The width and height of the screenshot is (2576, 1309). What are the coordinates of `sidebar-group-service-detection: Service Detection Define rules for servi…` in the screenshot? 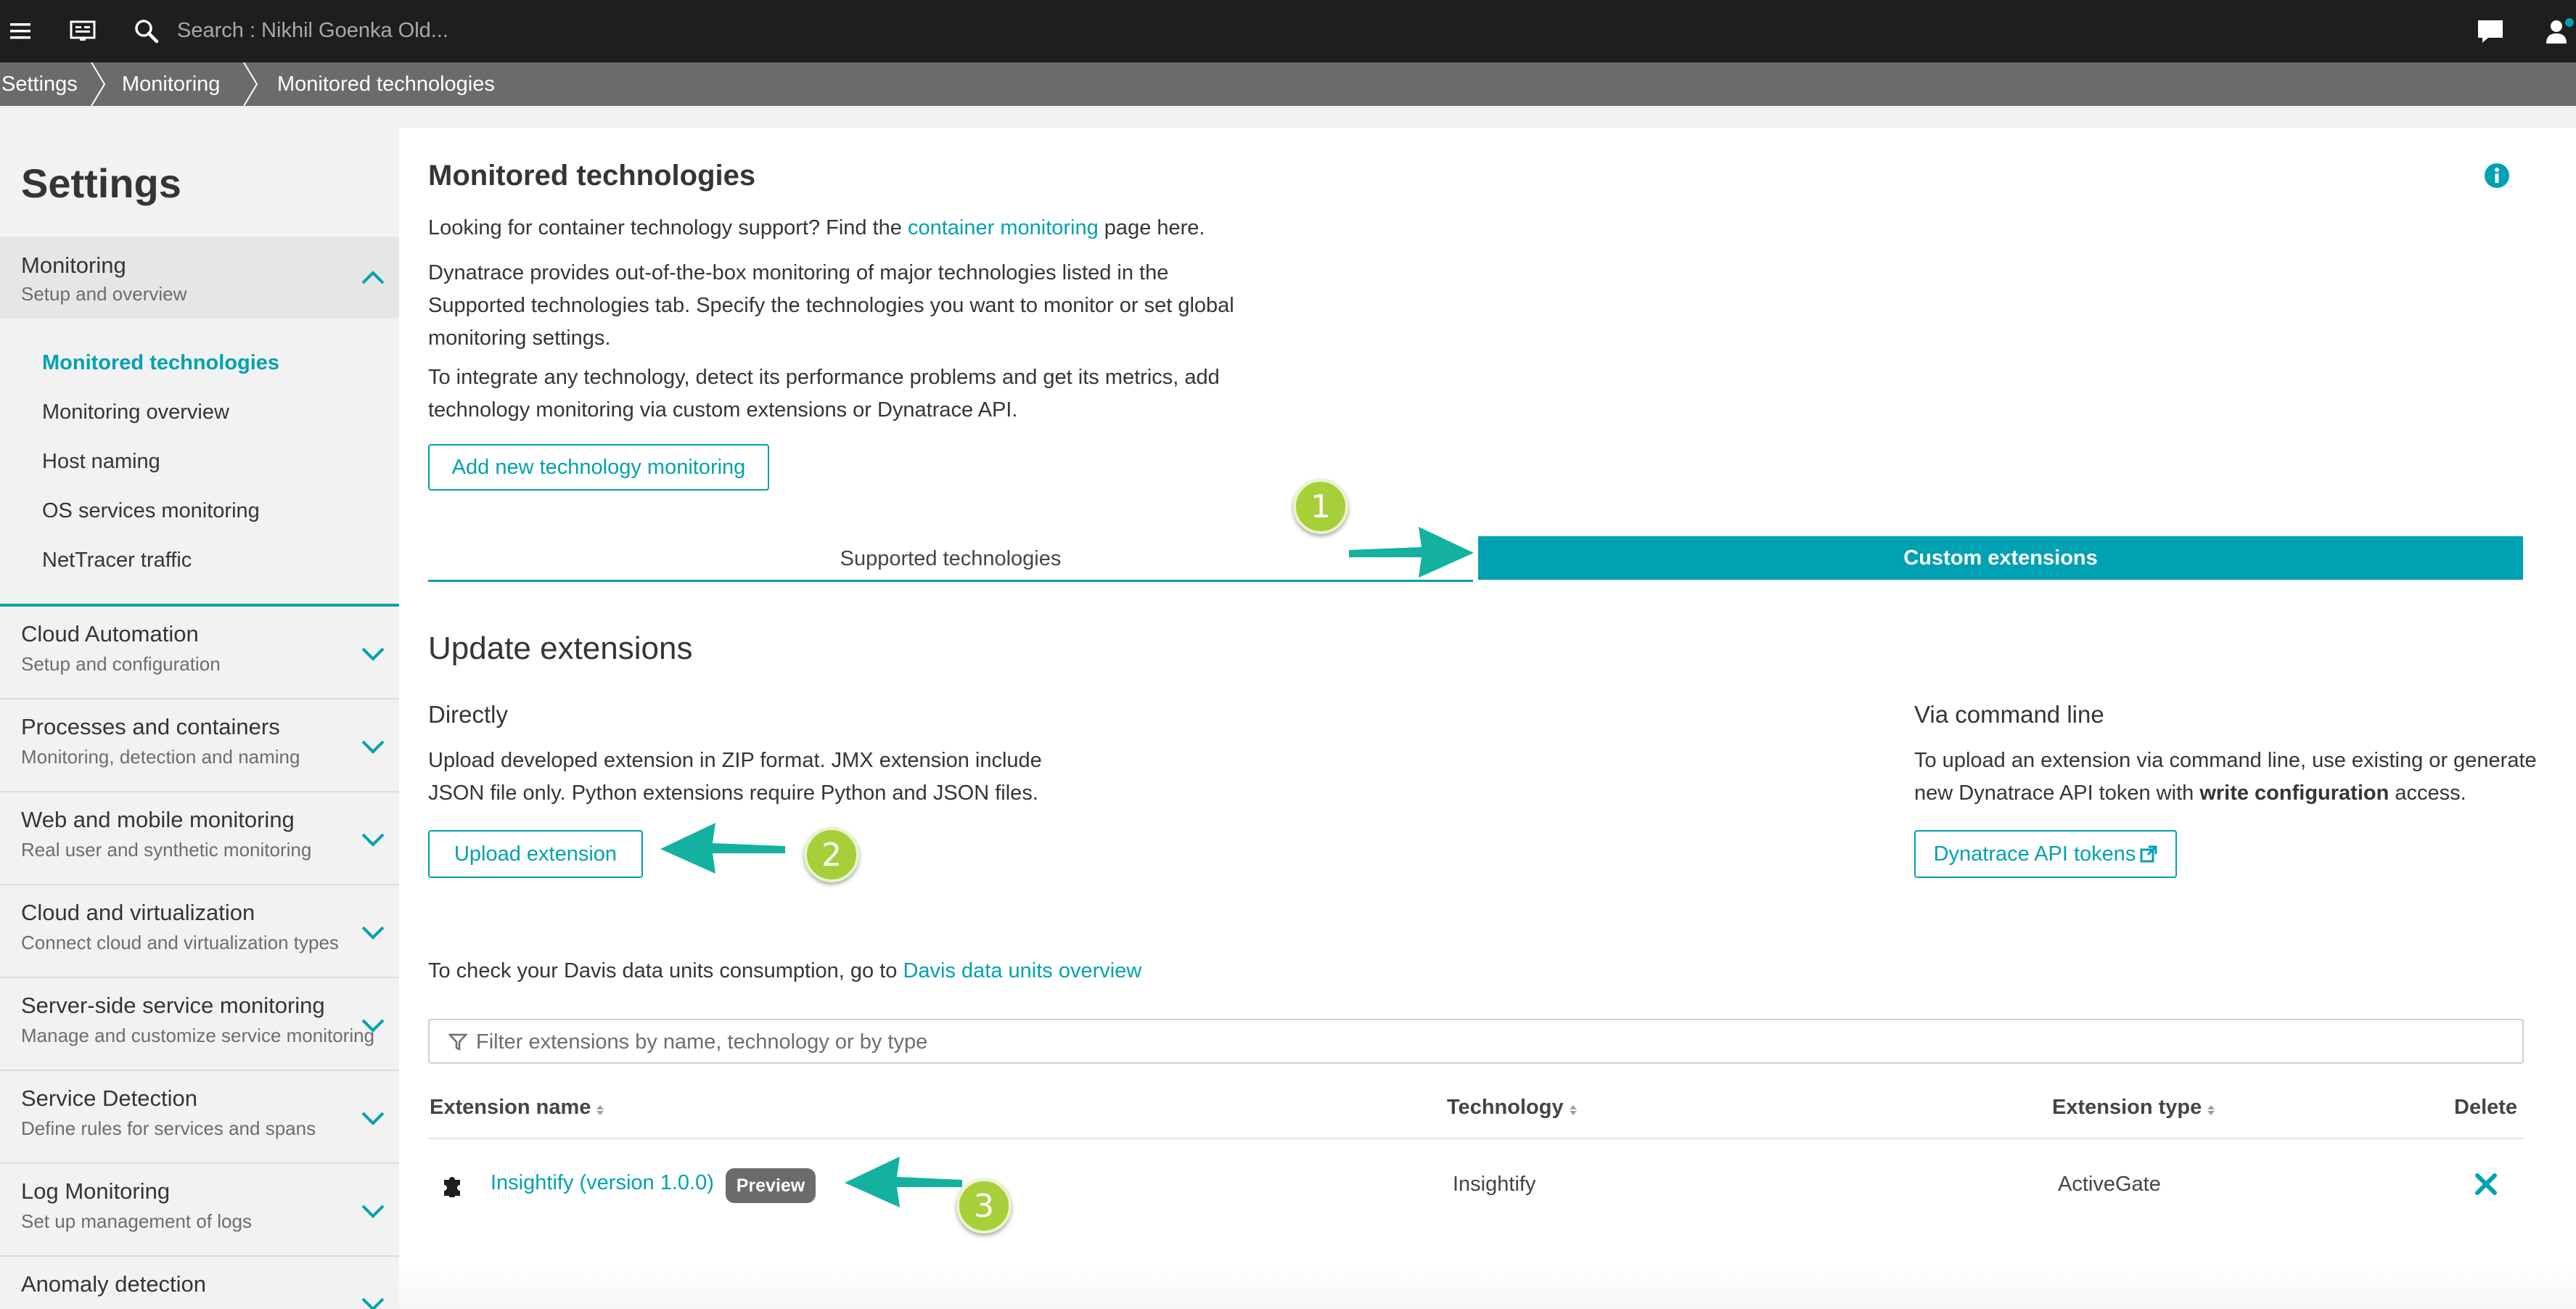 It's located at (199, 1117).